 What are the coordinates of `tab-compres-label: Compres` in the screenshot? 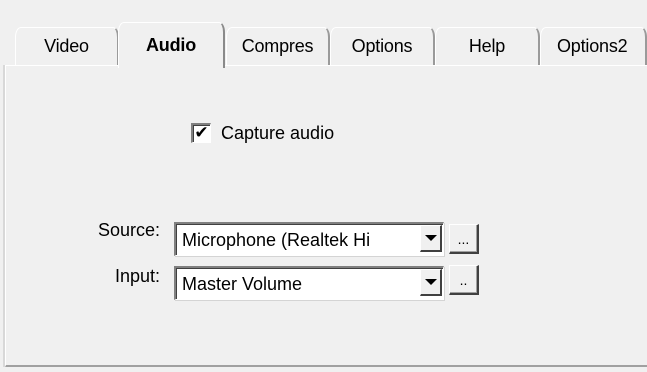 It's located at (277, 46).